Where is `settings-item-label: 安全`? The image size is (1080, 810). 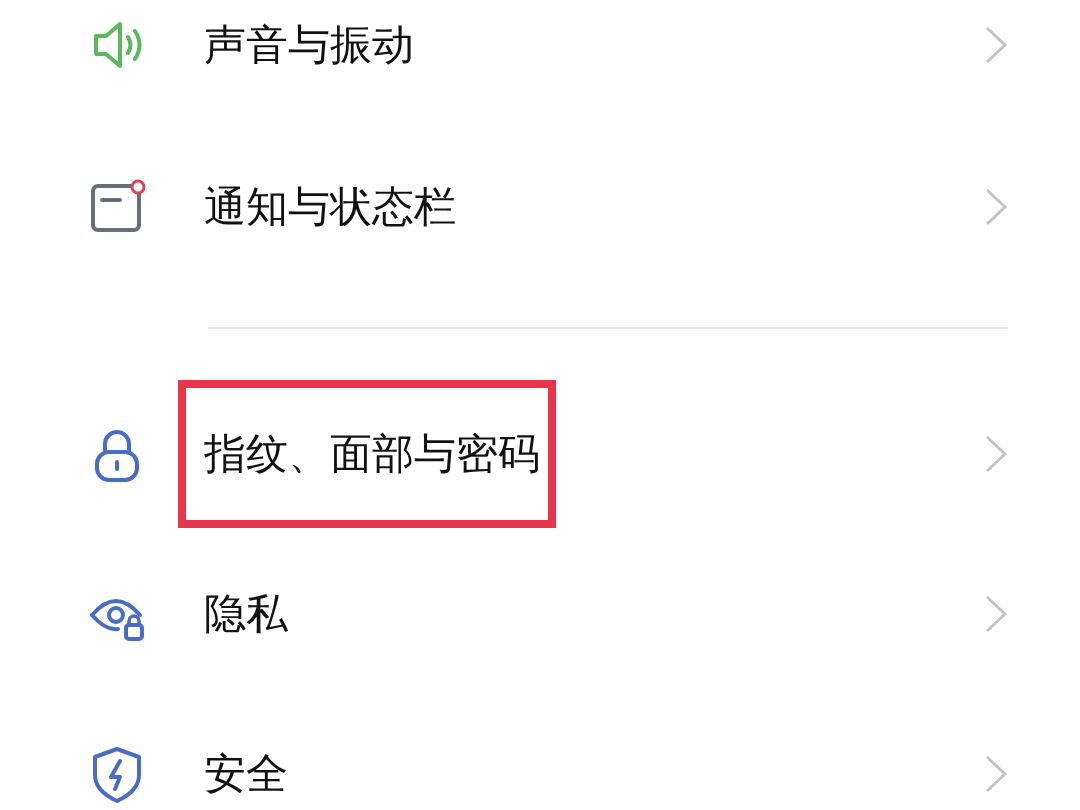 settings-item-label: 安全 is located at coordinates (246, 774).